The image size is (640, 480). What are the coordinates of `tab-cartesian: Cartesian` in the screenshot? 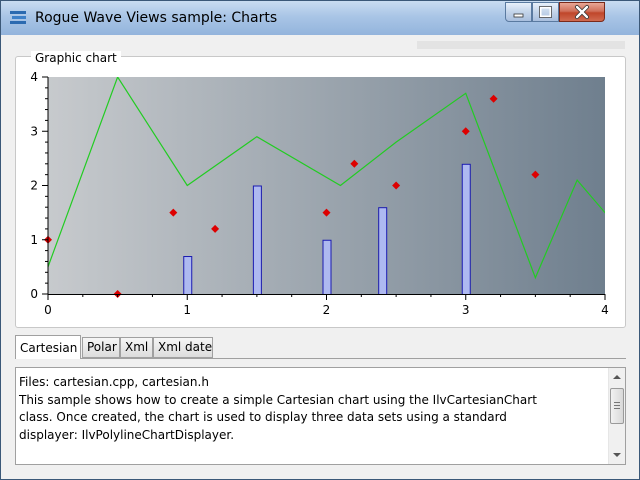 It's located at (48, 347).